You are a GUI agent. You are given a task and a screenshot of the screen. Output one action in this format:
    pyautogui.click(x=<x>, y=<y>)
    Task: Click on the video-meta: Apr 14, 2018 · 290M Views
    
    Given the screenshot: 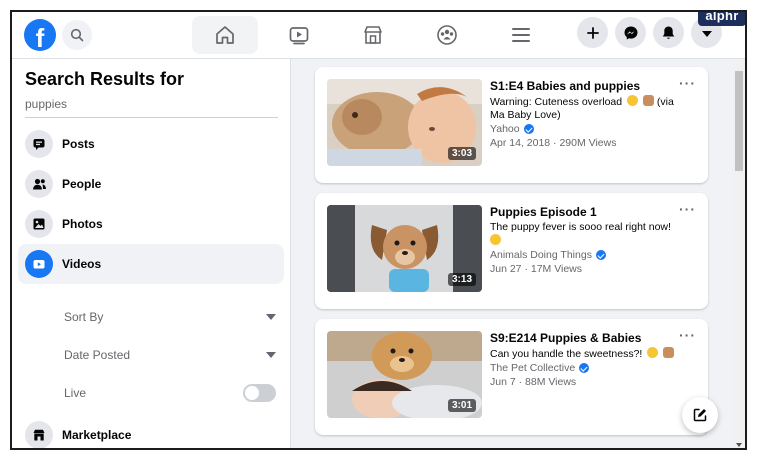 What is the action you would take?
    pyautogui.click(x=553, y=143)
    